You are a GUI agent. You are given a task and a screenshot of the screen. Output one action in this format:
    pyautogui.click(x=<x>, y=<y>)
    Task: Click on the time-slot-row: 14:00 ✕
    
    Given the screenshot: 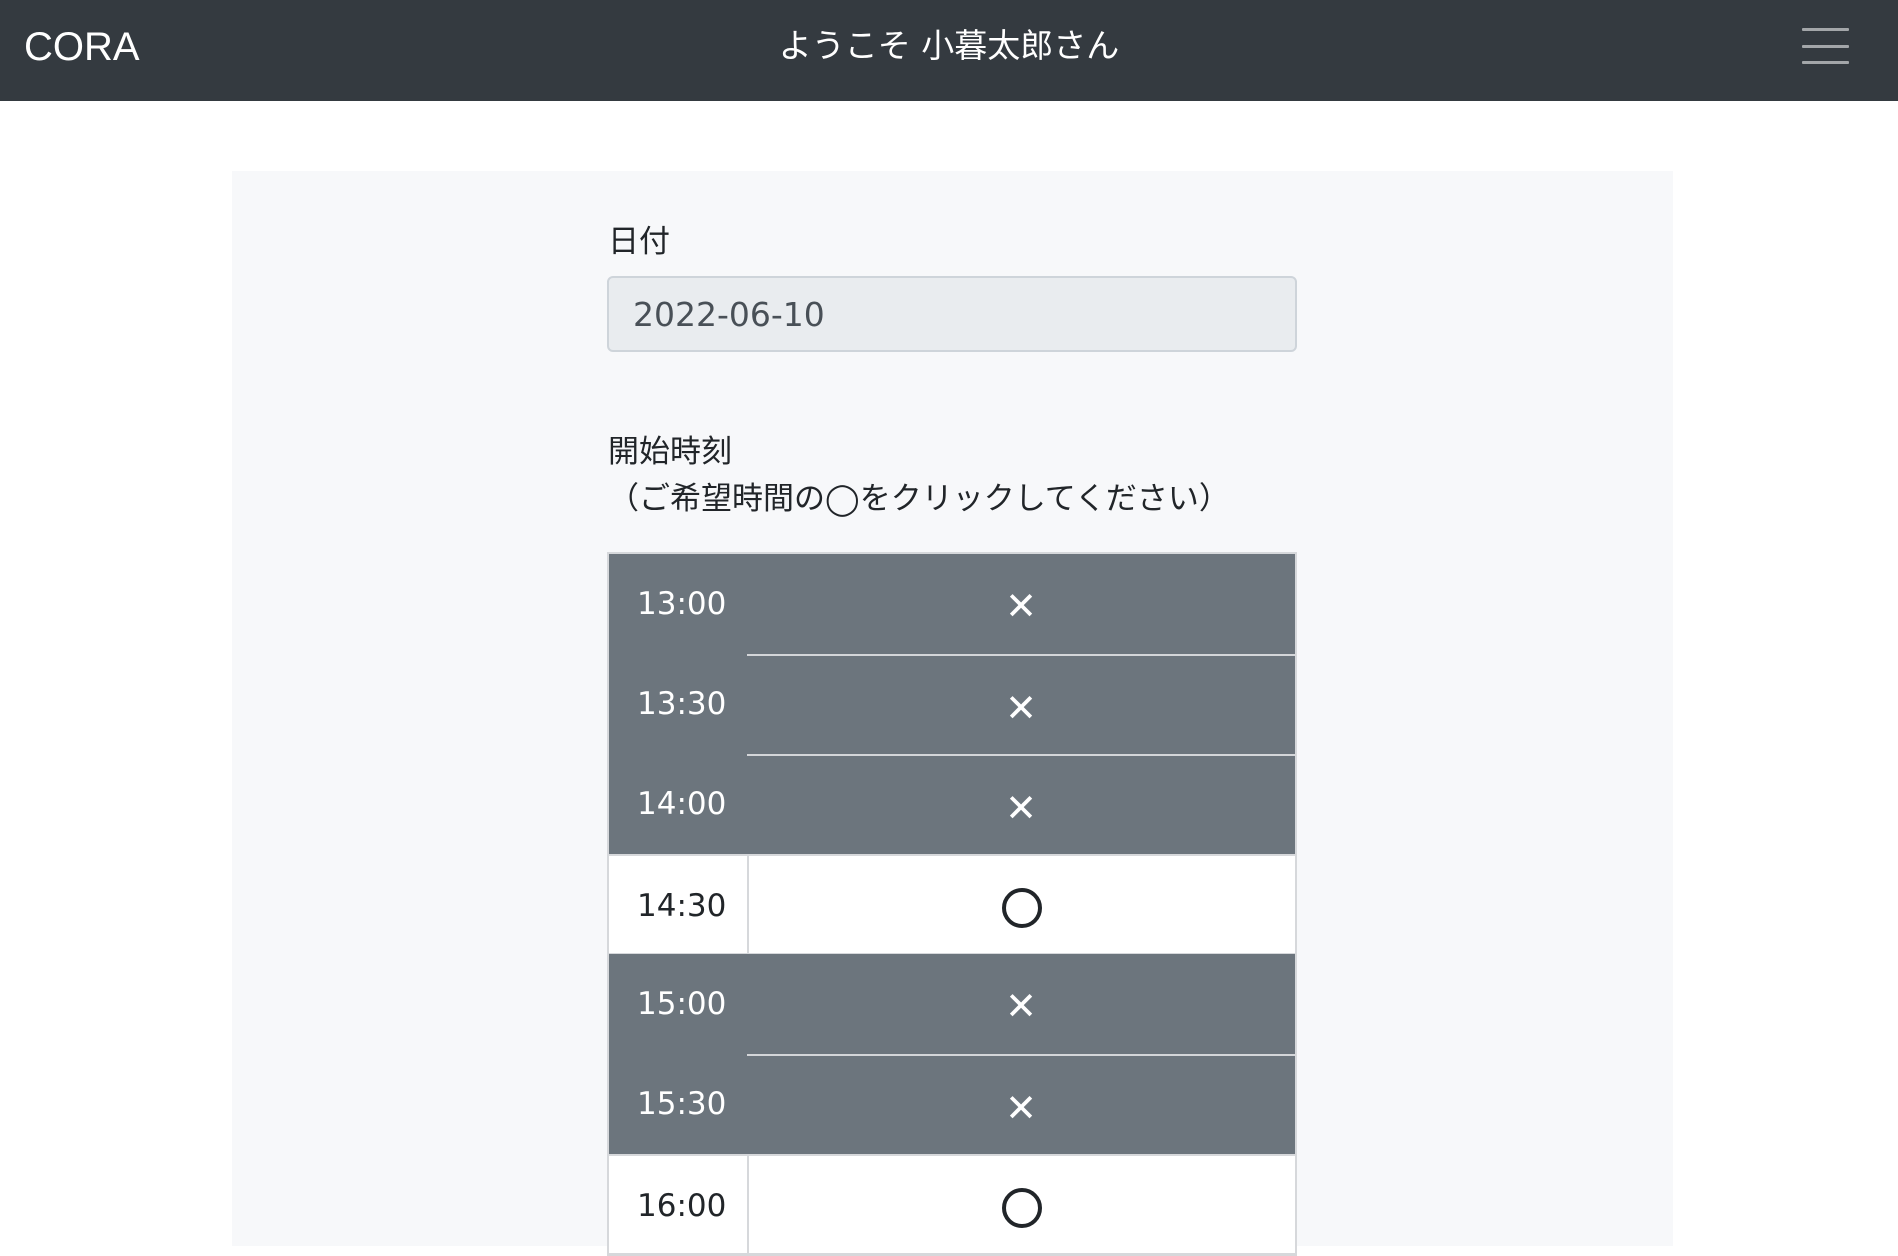 What is the action you would take?
    pyautogui.click(x=952, y=804)
    